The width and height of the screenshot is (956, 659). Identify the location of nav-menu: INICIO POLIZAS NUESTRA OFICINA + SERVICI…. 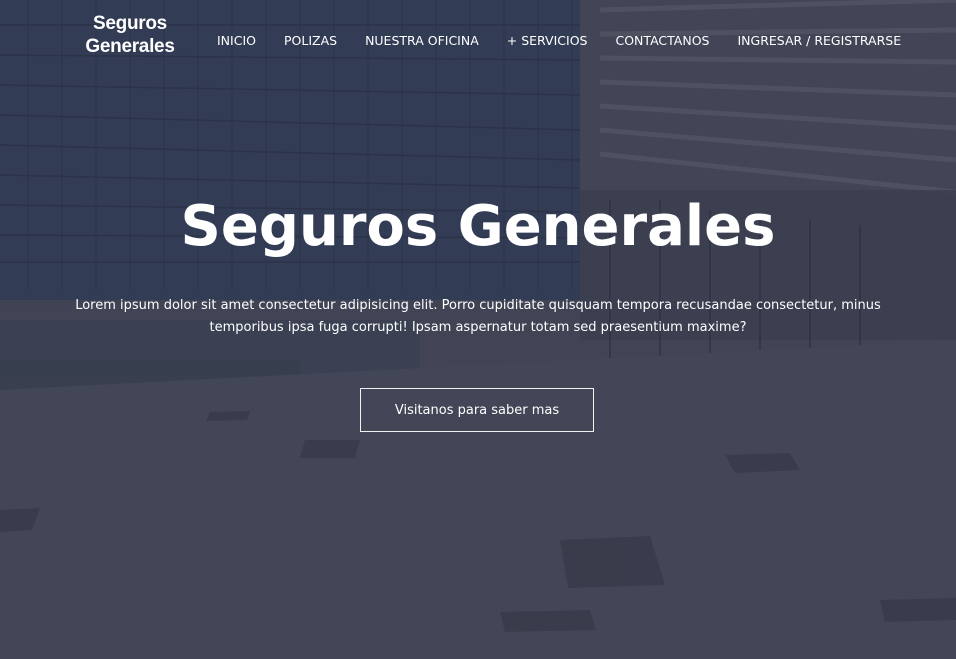
(559, 41).